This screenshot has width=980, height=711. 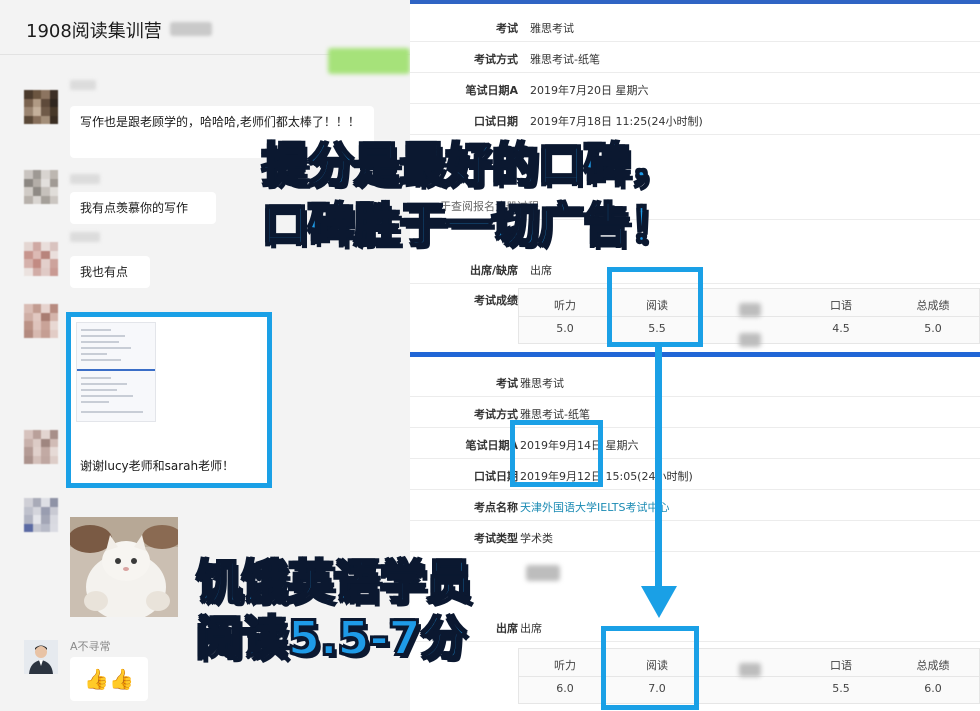 What do you see at coordinates (595, 507) in the screenshot?
I see `test-center-link: 天津外国语大学IELTS考试中心` at bounding box center [595, 507].